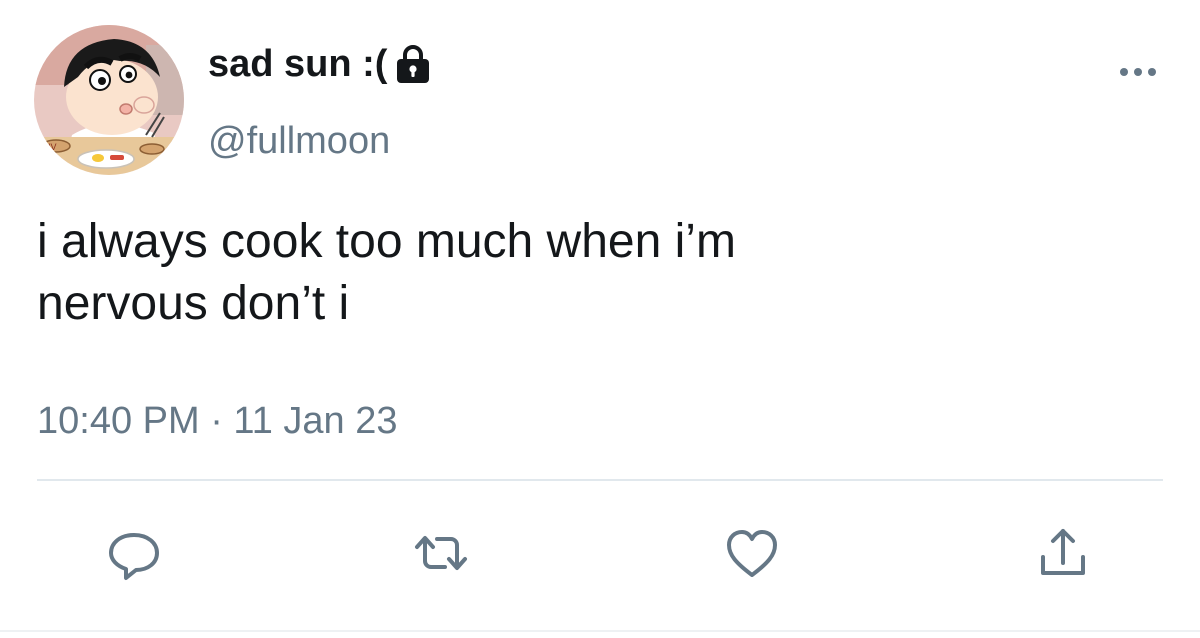 The image size is (1200, 638). I want to click on more-options-icon, so click(1138, 72).